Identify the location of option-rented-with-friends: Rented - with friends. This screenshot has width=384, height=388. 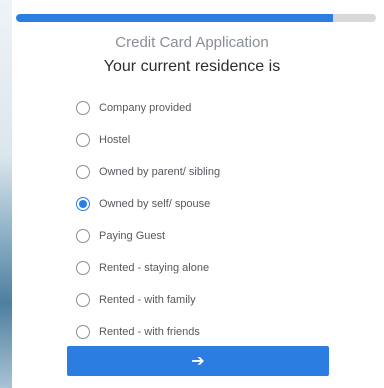
(148, 332).